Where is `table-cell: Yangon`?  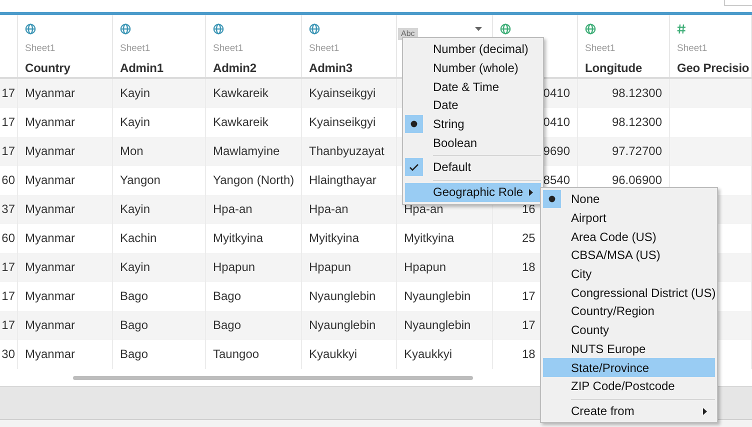 table-cell: Yangon is located at coordinates (140, 179).